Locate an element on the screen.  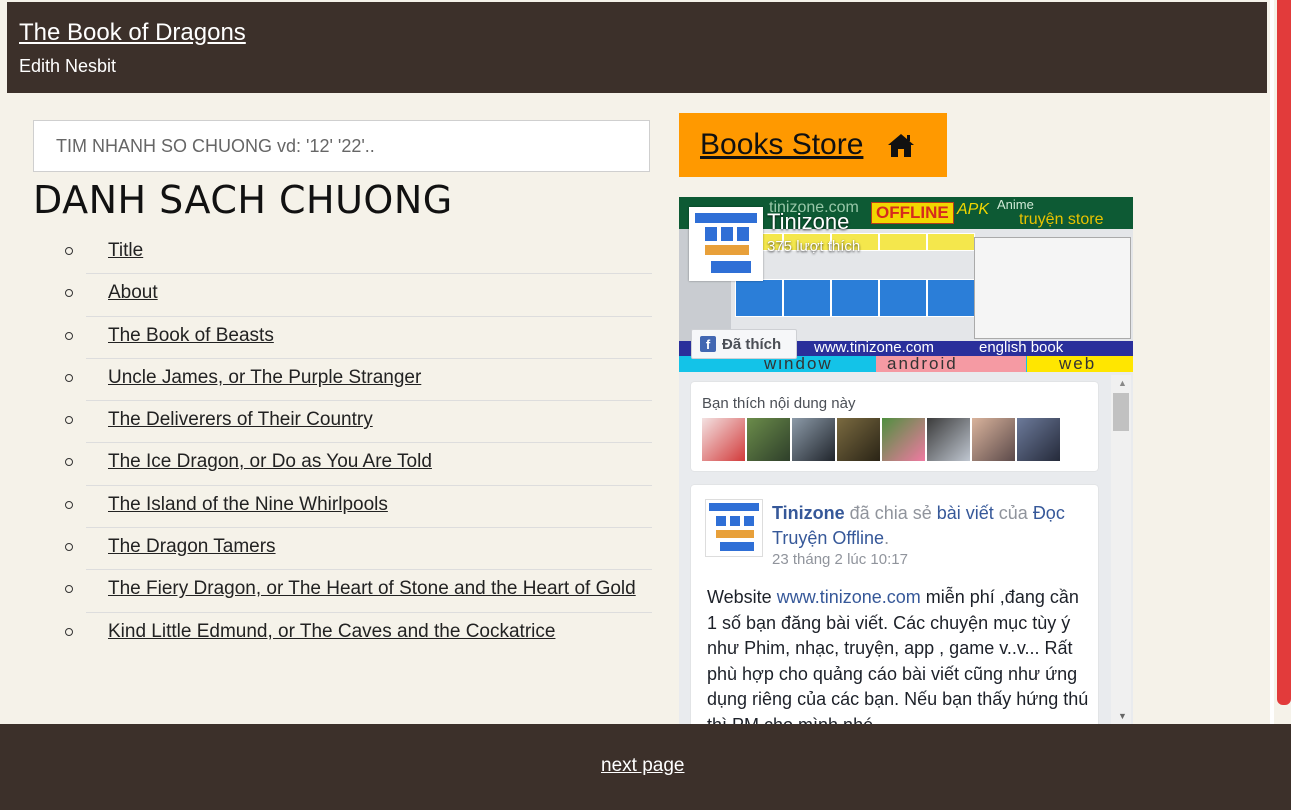
book-author: Edith Nesbit is located at coordinates (68, 66).